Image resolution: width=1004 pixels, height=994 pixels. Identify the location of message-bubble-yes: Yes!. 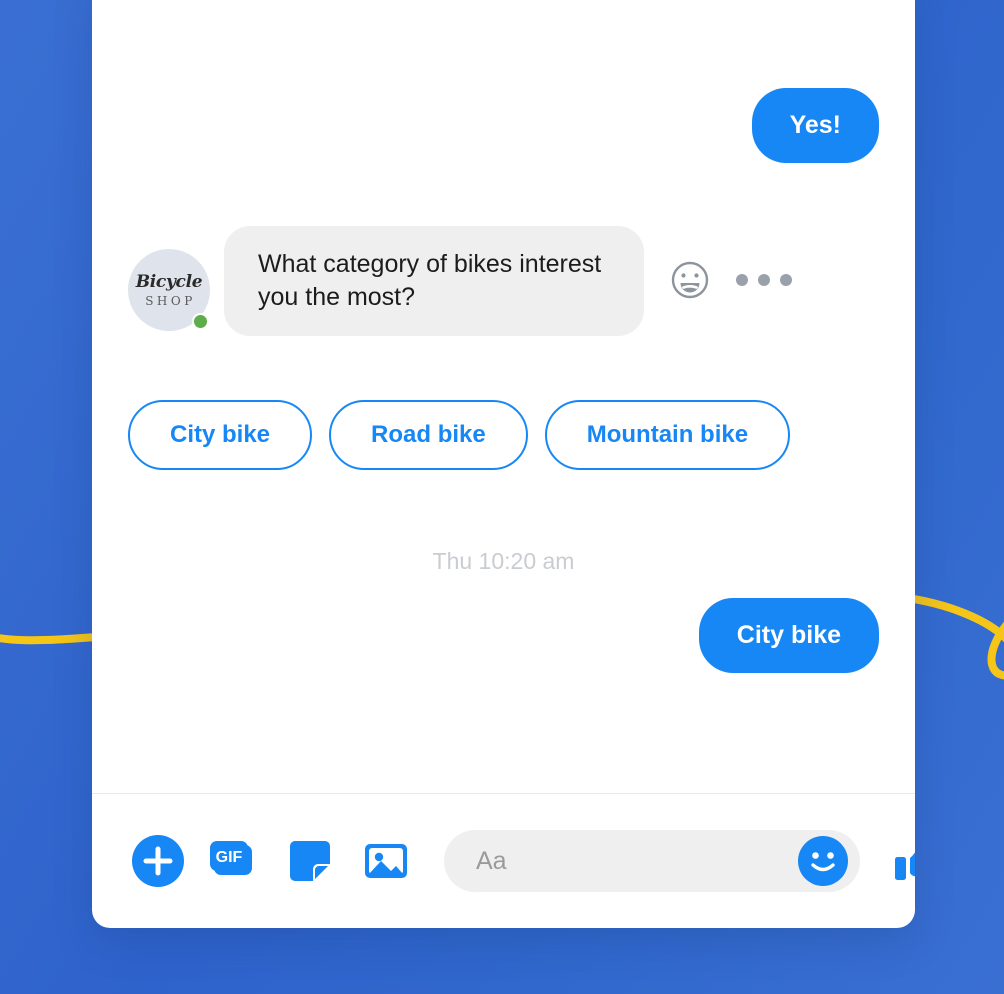
(815, 125).